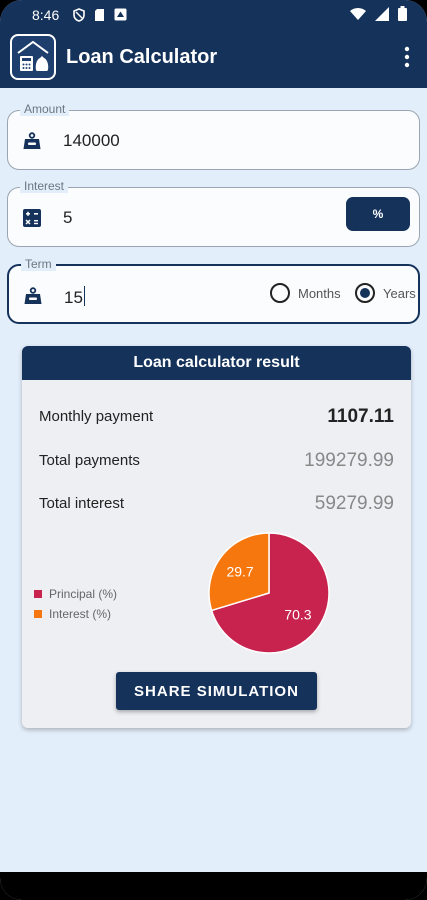  What do you see at coordinates (38, 594) in the screenshot?
I see `legend-swatch-principal` at bounding box center [38, 594].